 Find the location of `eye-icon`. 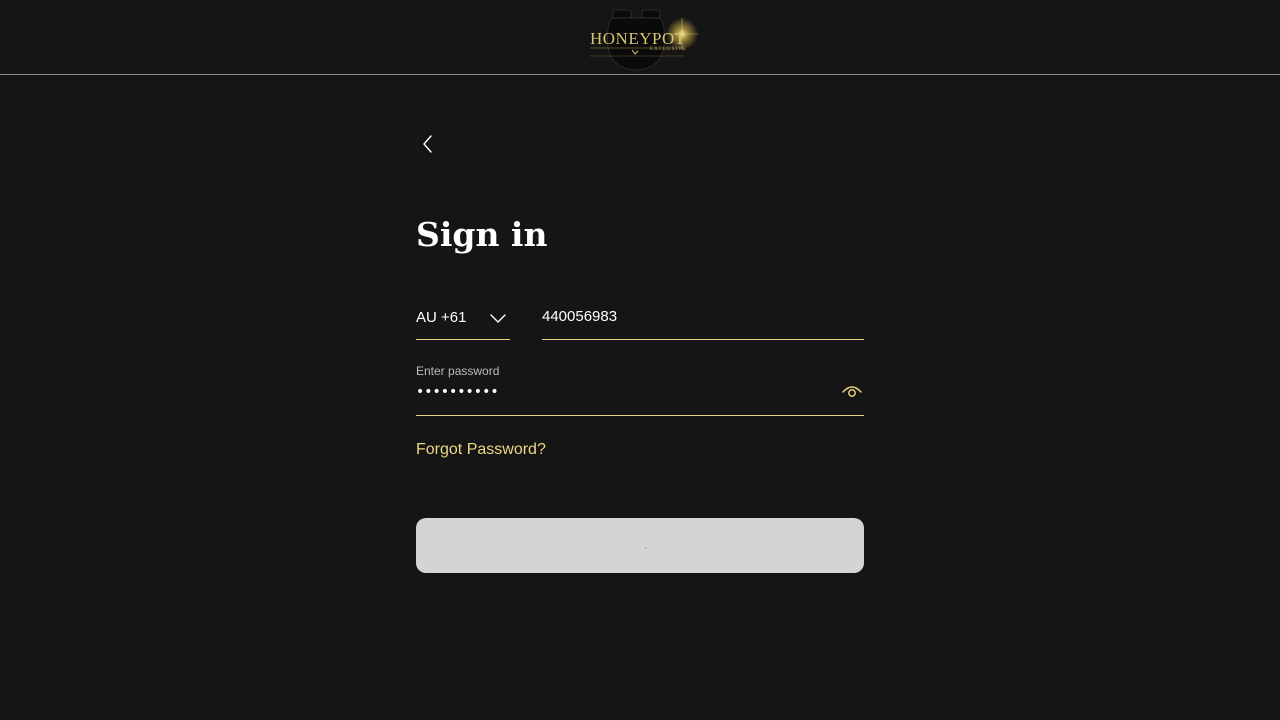

eye-icon is located at coordinates (852, 391).